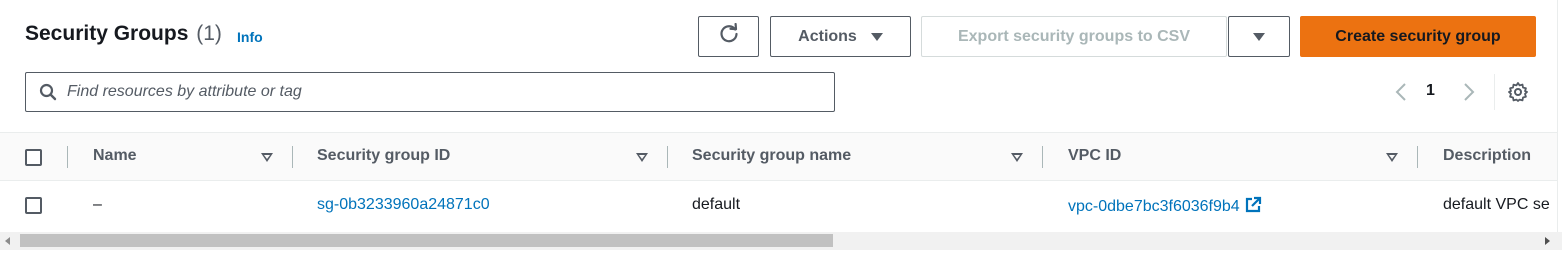 This screenshot has height=256, width=1562. What do you see at coordinates (97, 204) in the screenshot?
I see `cell-name: –` at bounding box center [97, 204].